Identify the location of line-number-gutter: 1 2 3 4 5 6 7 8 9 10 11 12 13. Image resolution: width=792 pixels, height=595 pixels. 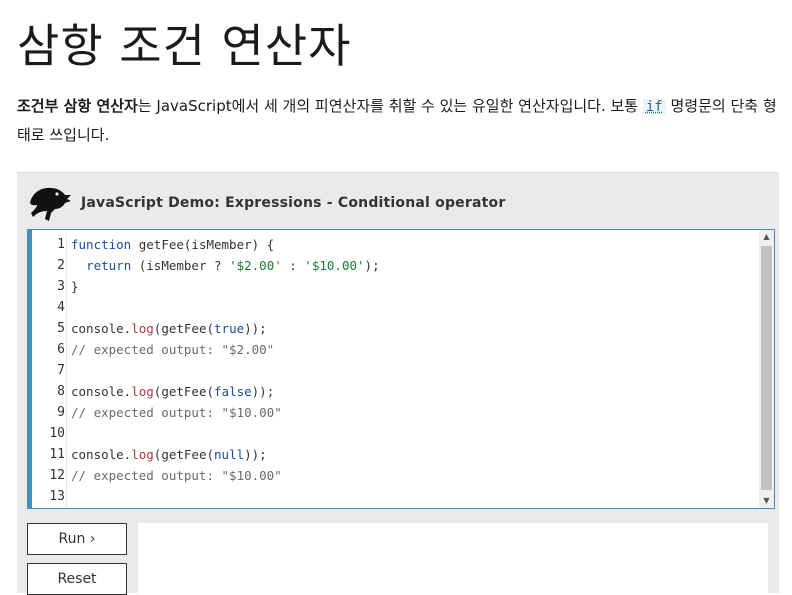
(48, 370).